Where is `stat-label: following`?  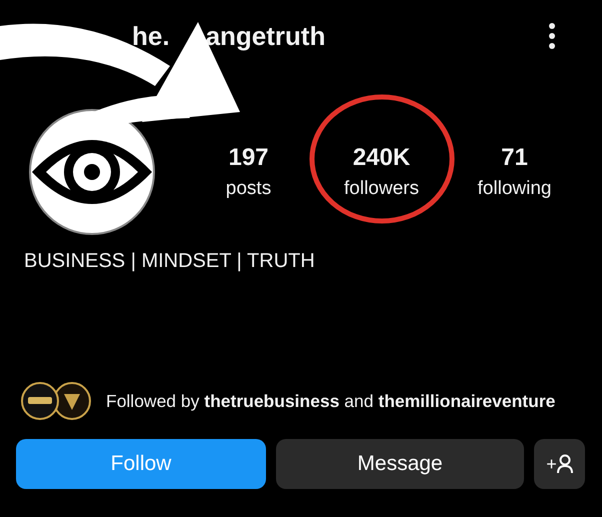
stat-label: following is located at coordinates (515, 189).